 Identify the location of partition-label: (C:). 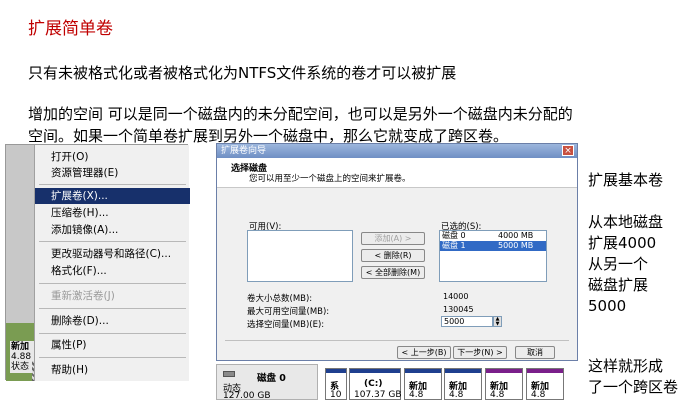
(373, 384).